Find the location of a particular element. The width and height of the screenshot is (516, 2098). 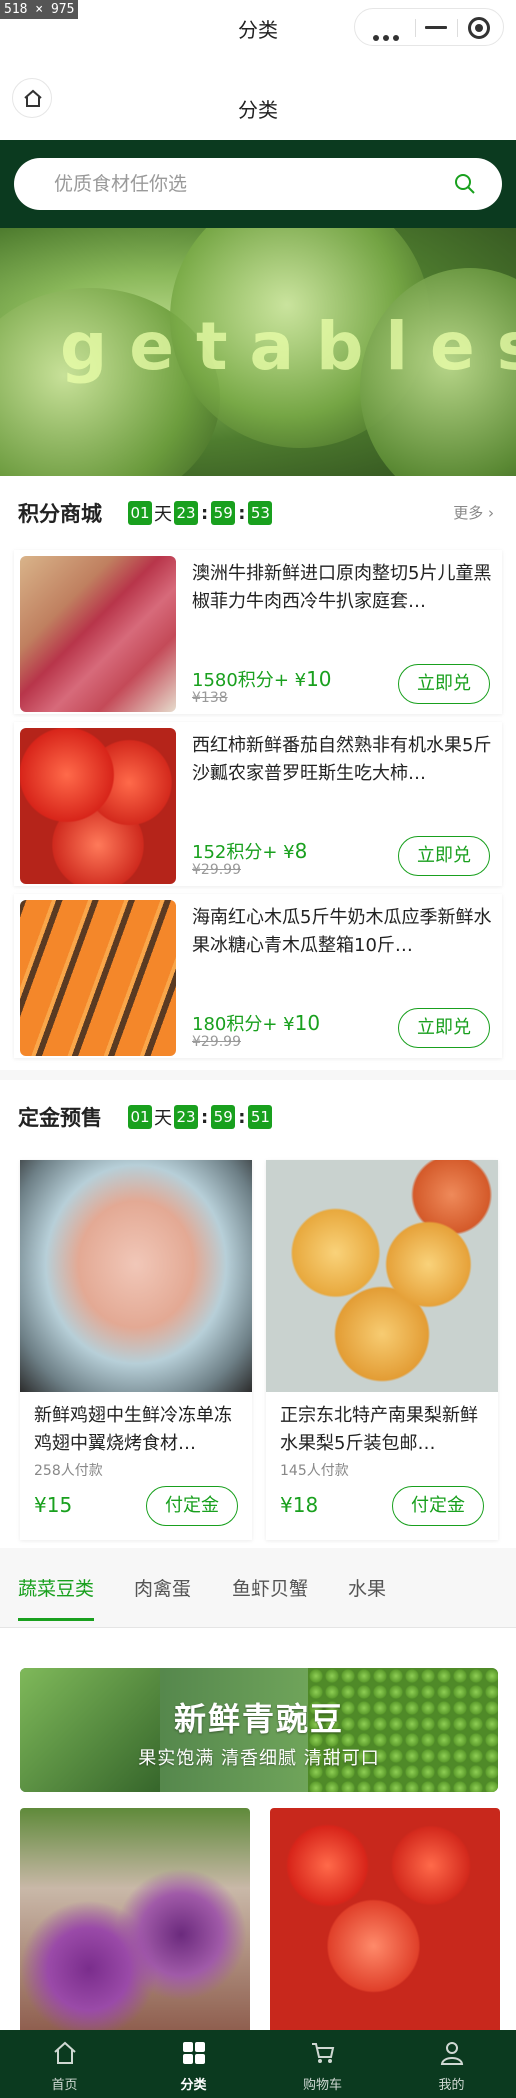

steak-image is located at coordinates (98, 634).